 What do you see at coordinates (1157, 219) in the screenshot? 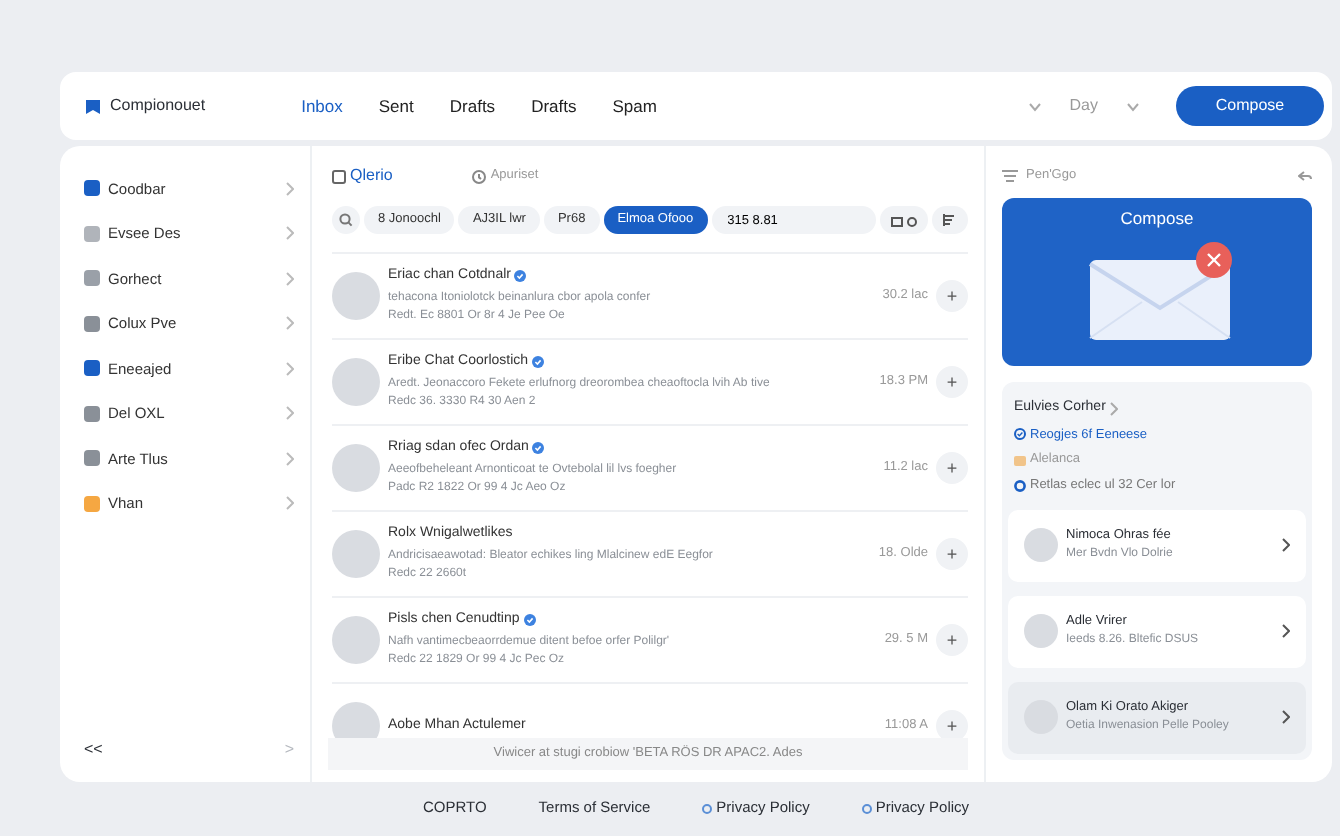
I see `compose-card-title: Compose` at bounding box center [1157, 219].